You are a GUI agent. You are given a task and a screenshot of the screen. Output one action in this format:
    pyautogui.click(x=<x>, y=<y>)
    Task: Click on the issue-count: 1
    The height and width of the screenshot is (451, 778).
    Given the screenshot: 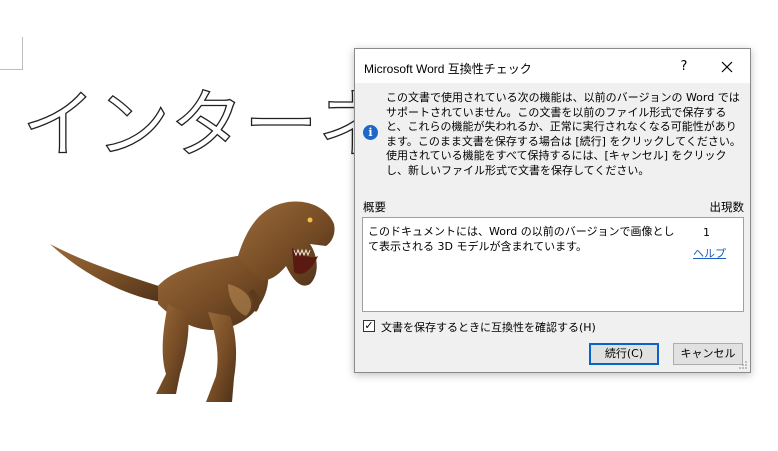 What is the action you would take?
    pyautogui.click(x=706, y=232)
    